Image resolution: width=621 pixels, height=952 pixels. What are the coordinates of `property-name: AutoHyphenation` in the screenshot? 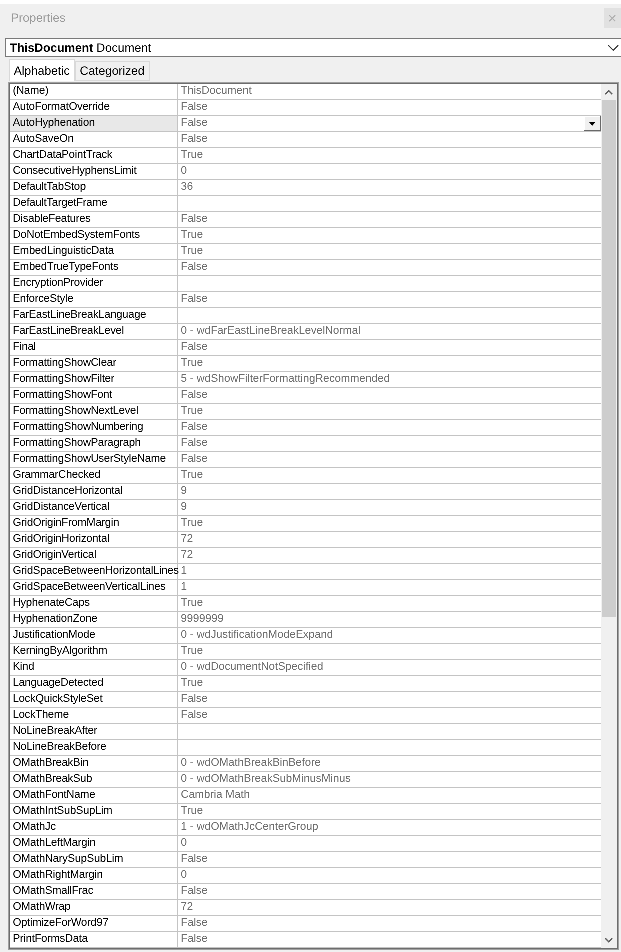 It's located at (94, 123).